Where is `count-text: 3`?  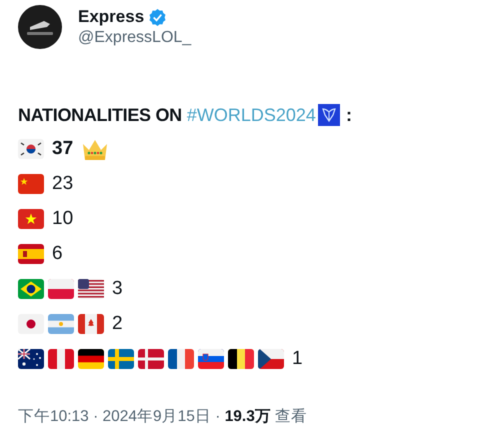 count-text: 3 is located at coordinates (117, 289).